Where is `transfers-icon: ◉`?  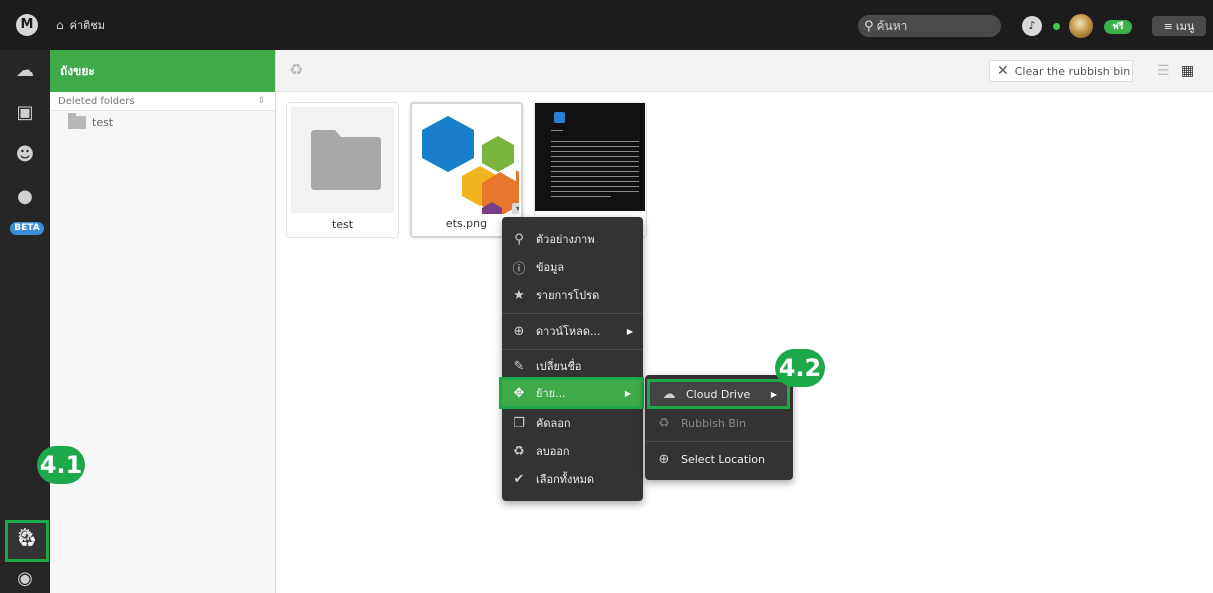
transfers-icon: ◉ is located at coordinates (25, 579).